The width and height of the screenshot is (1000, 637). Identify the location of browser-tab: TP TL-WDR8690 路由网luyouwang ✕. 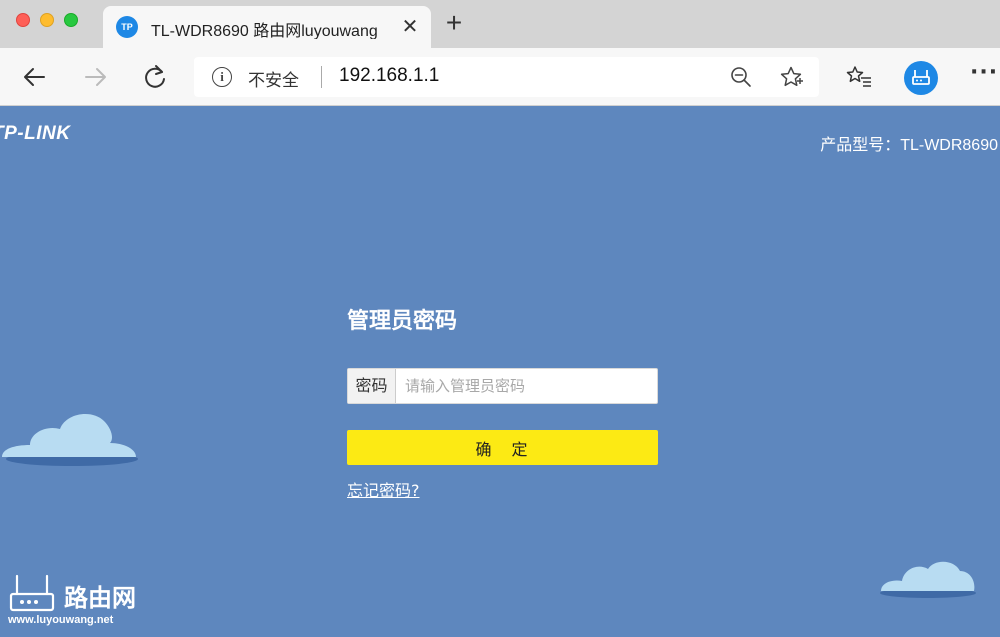
(267, 27).